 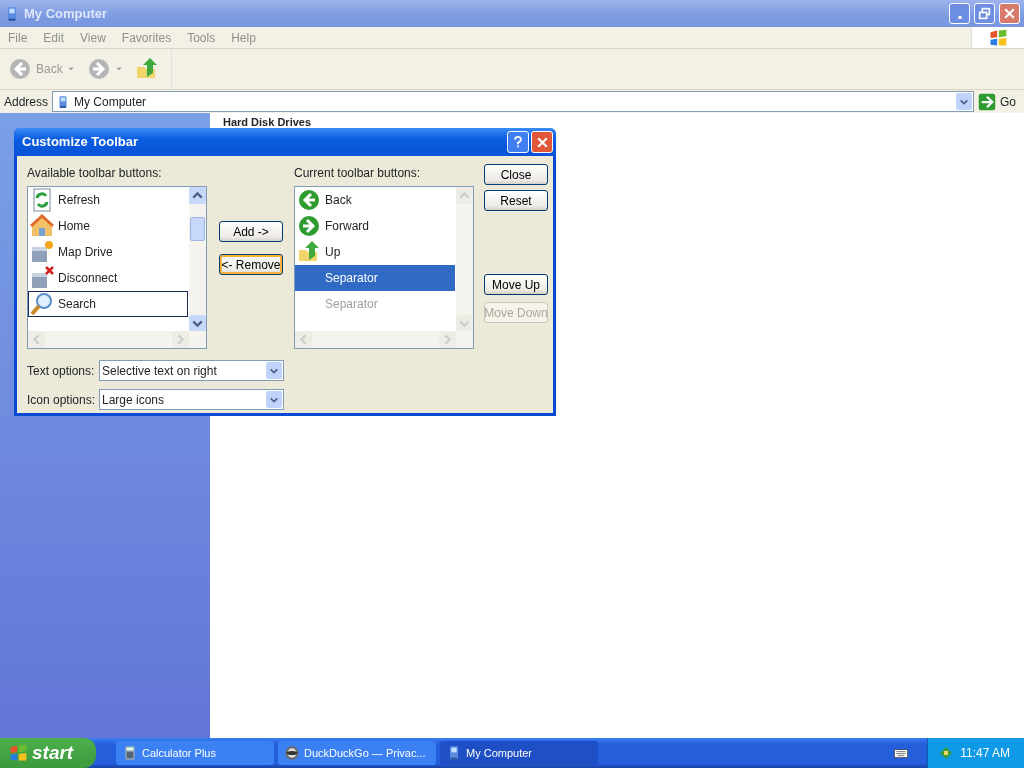 What do you see at coordinates (513, 101) in the screenshot?
I see `address-field: My Computer` at bounding box center [513, 101].